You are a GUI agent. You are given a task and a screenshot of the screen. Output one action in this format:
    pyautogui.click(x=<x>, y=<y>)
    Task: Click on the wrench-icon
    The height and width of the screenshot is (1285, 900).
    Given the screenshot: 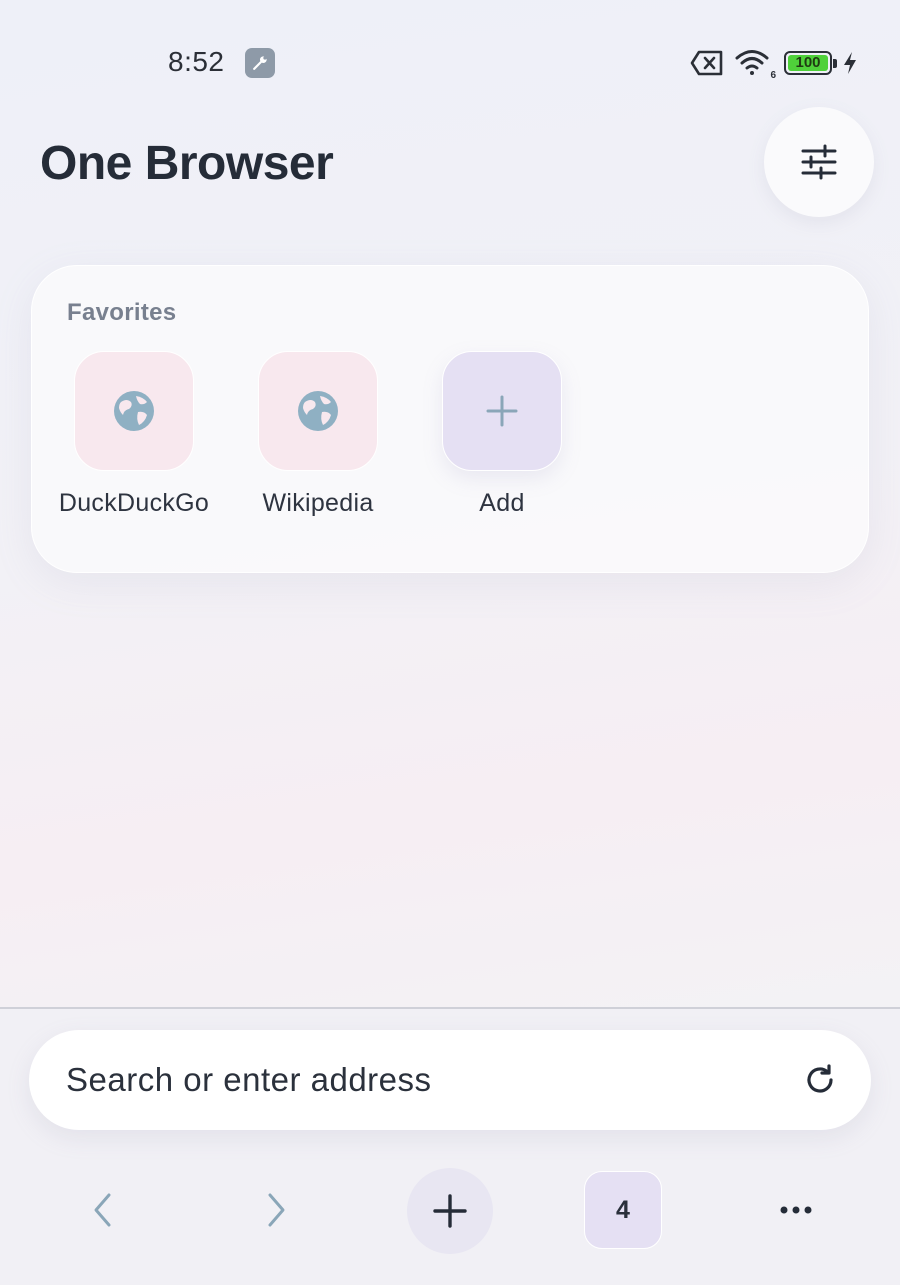 What is the action you would take?
    pyautogui.click(x=260, y=63)
    